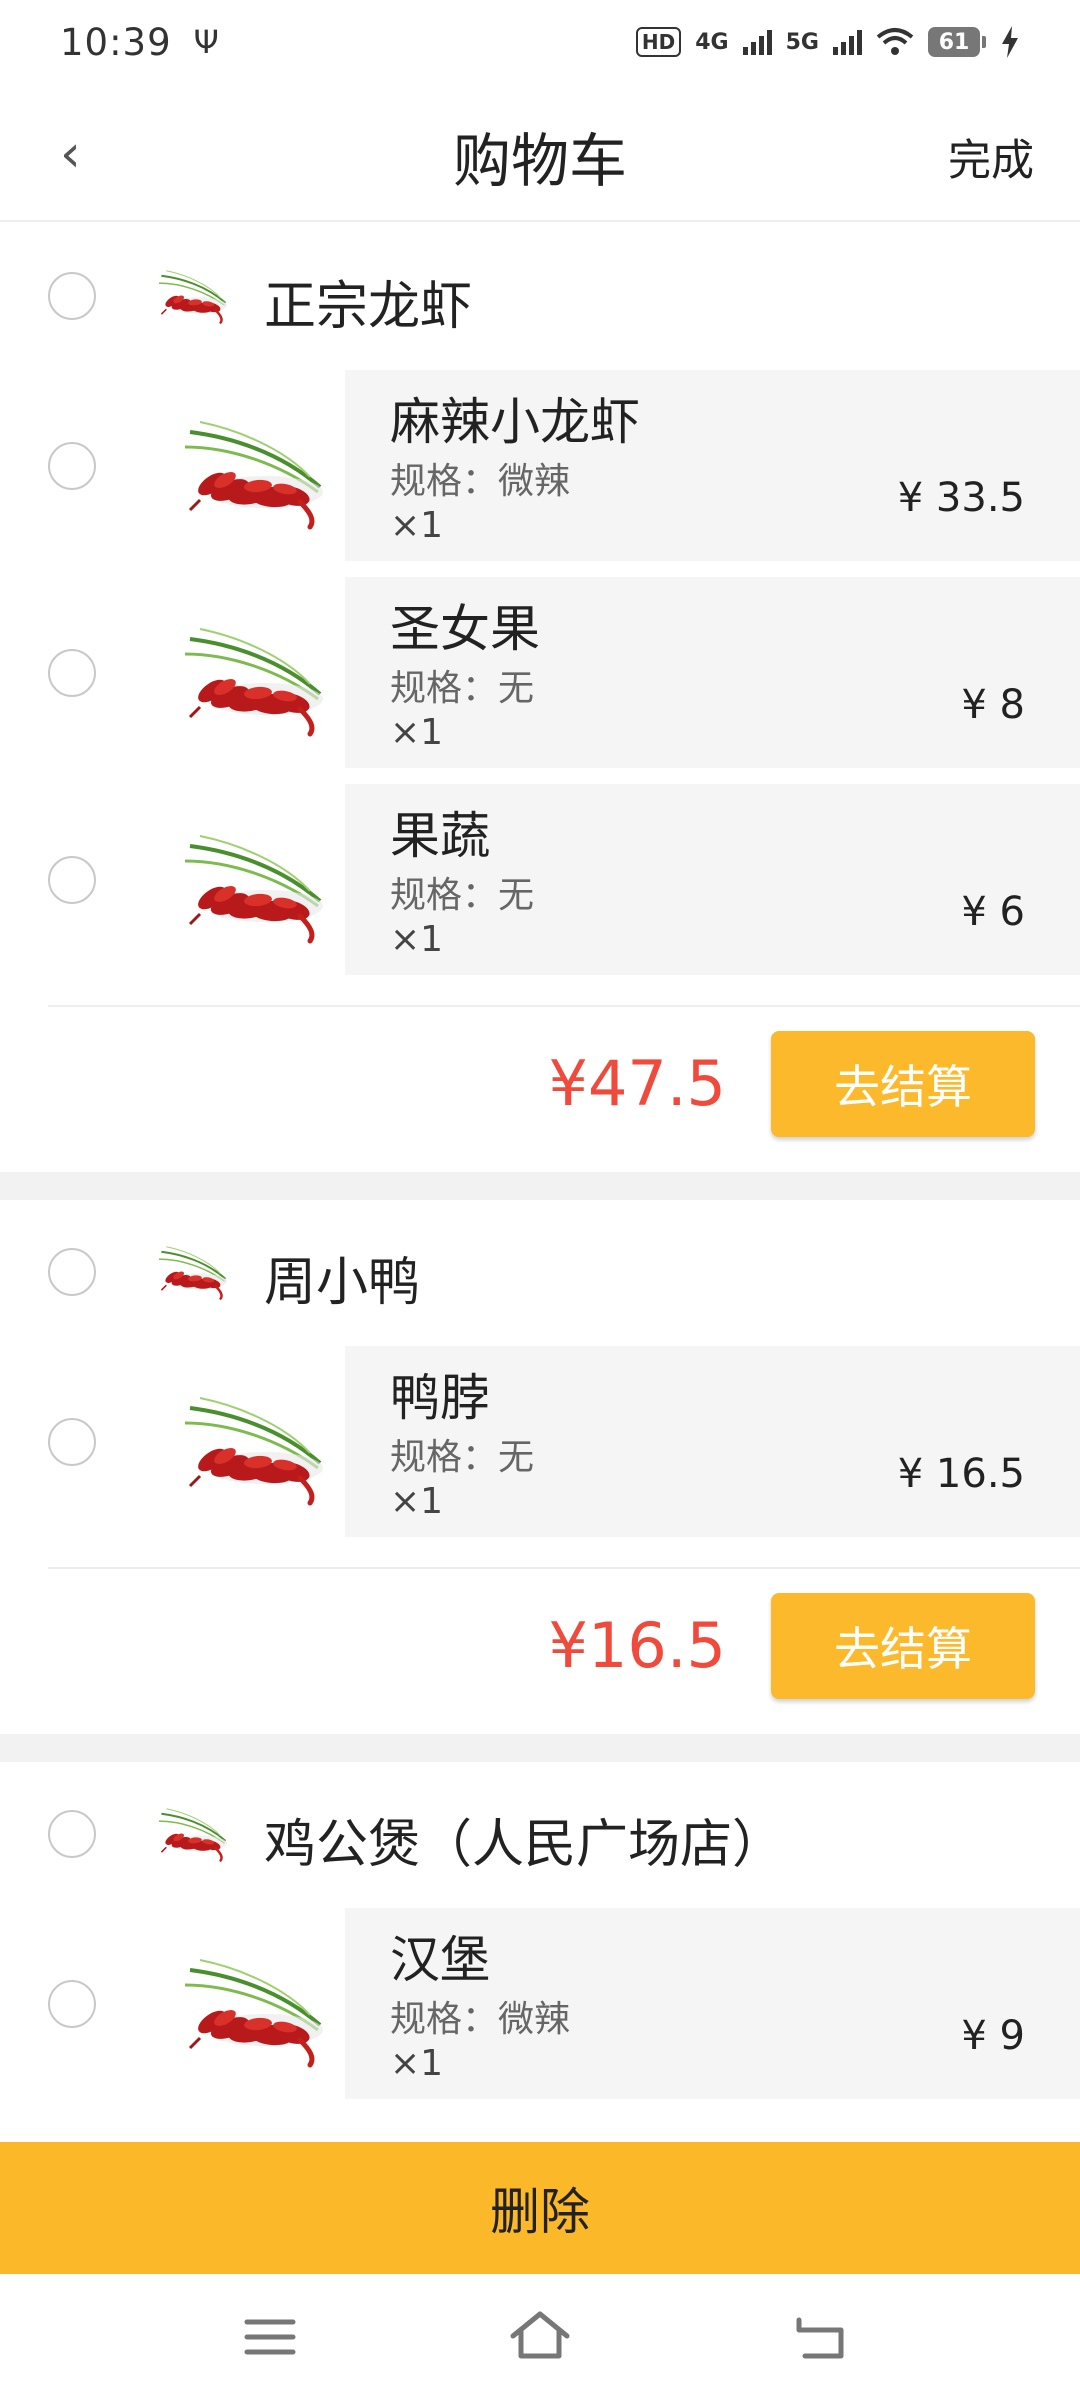 This screenshot has height=2400, width=1080. What do you see at coordinates (368, 301) in the screenshot?
I see `shop-name: 正宗龙虾` at bounding box center [368, 301].